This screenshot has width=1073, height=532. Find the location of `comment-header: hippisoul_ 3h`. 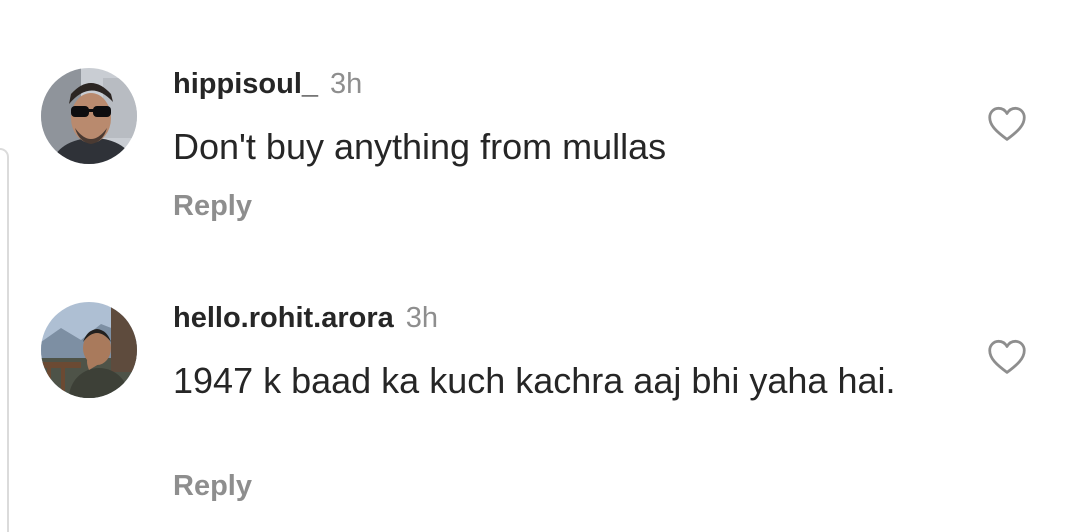

comment-header: hippisoul_ 3h is located at coordinates (267, 84).